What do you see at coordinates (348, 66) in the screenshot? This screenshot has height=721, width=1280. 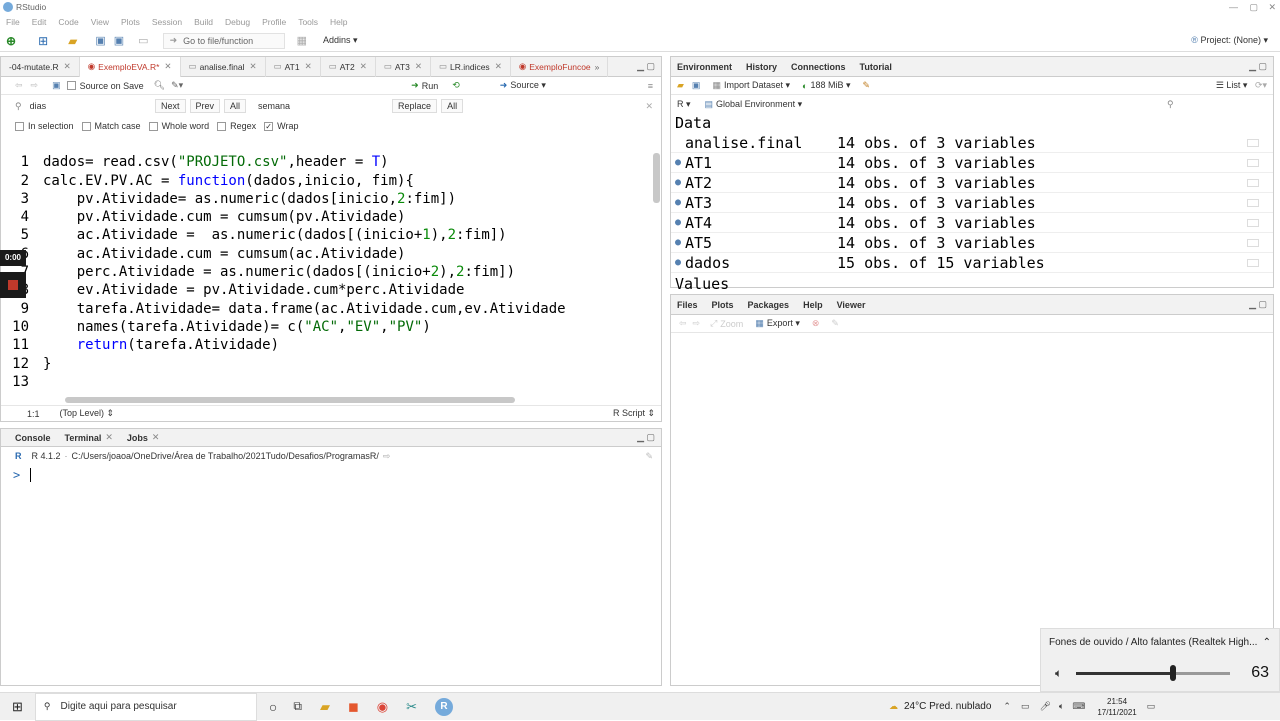 I see `tab-at2: ▭ AT2 ✕` at bounding box center [348, 66].